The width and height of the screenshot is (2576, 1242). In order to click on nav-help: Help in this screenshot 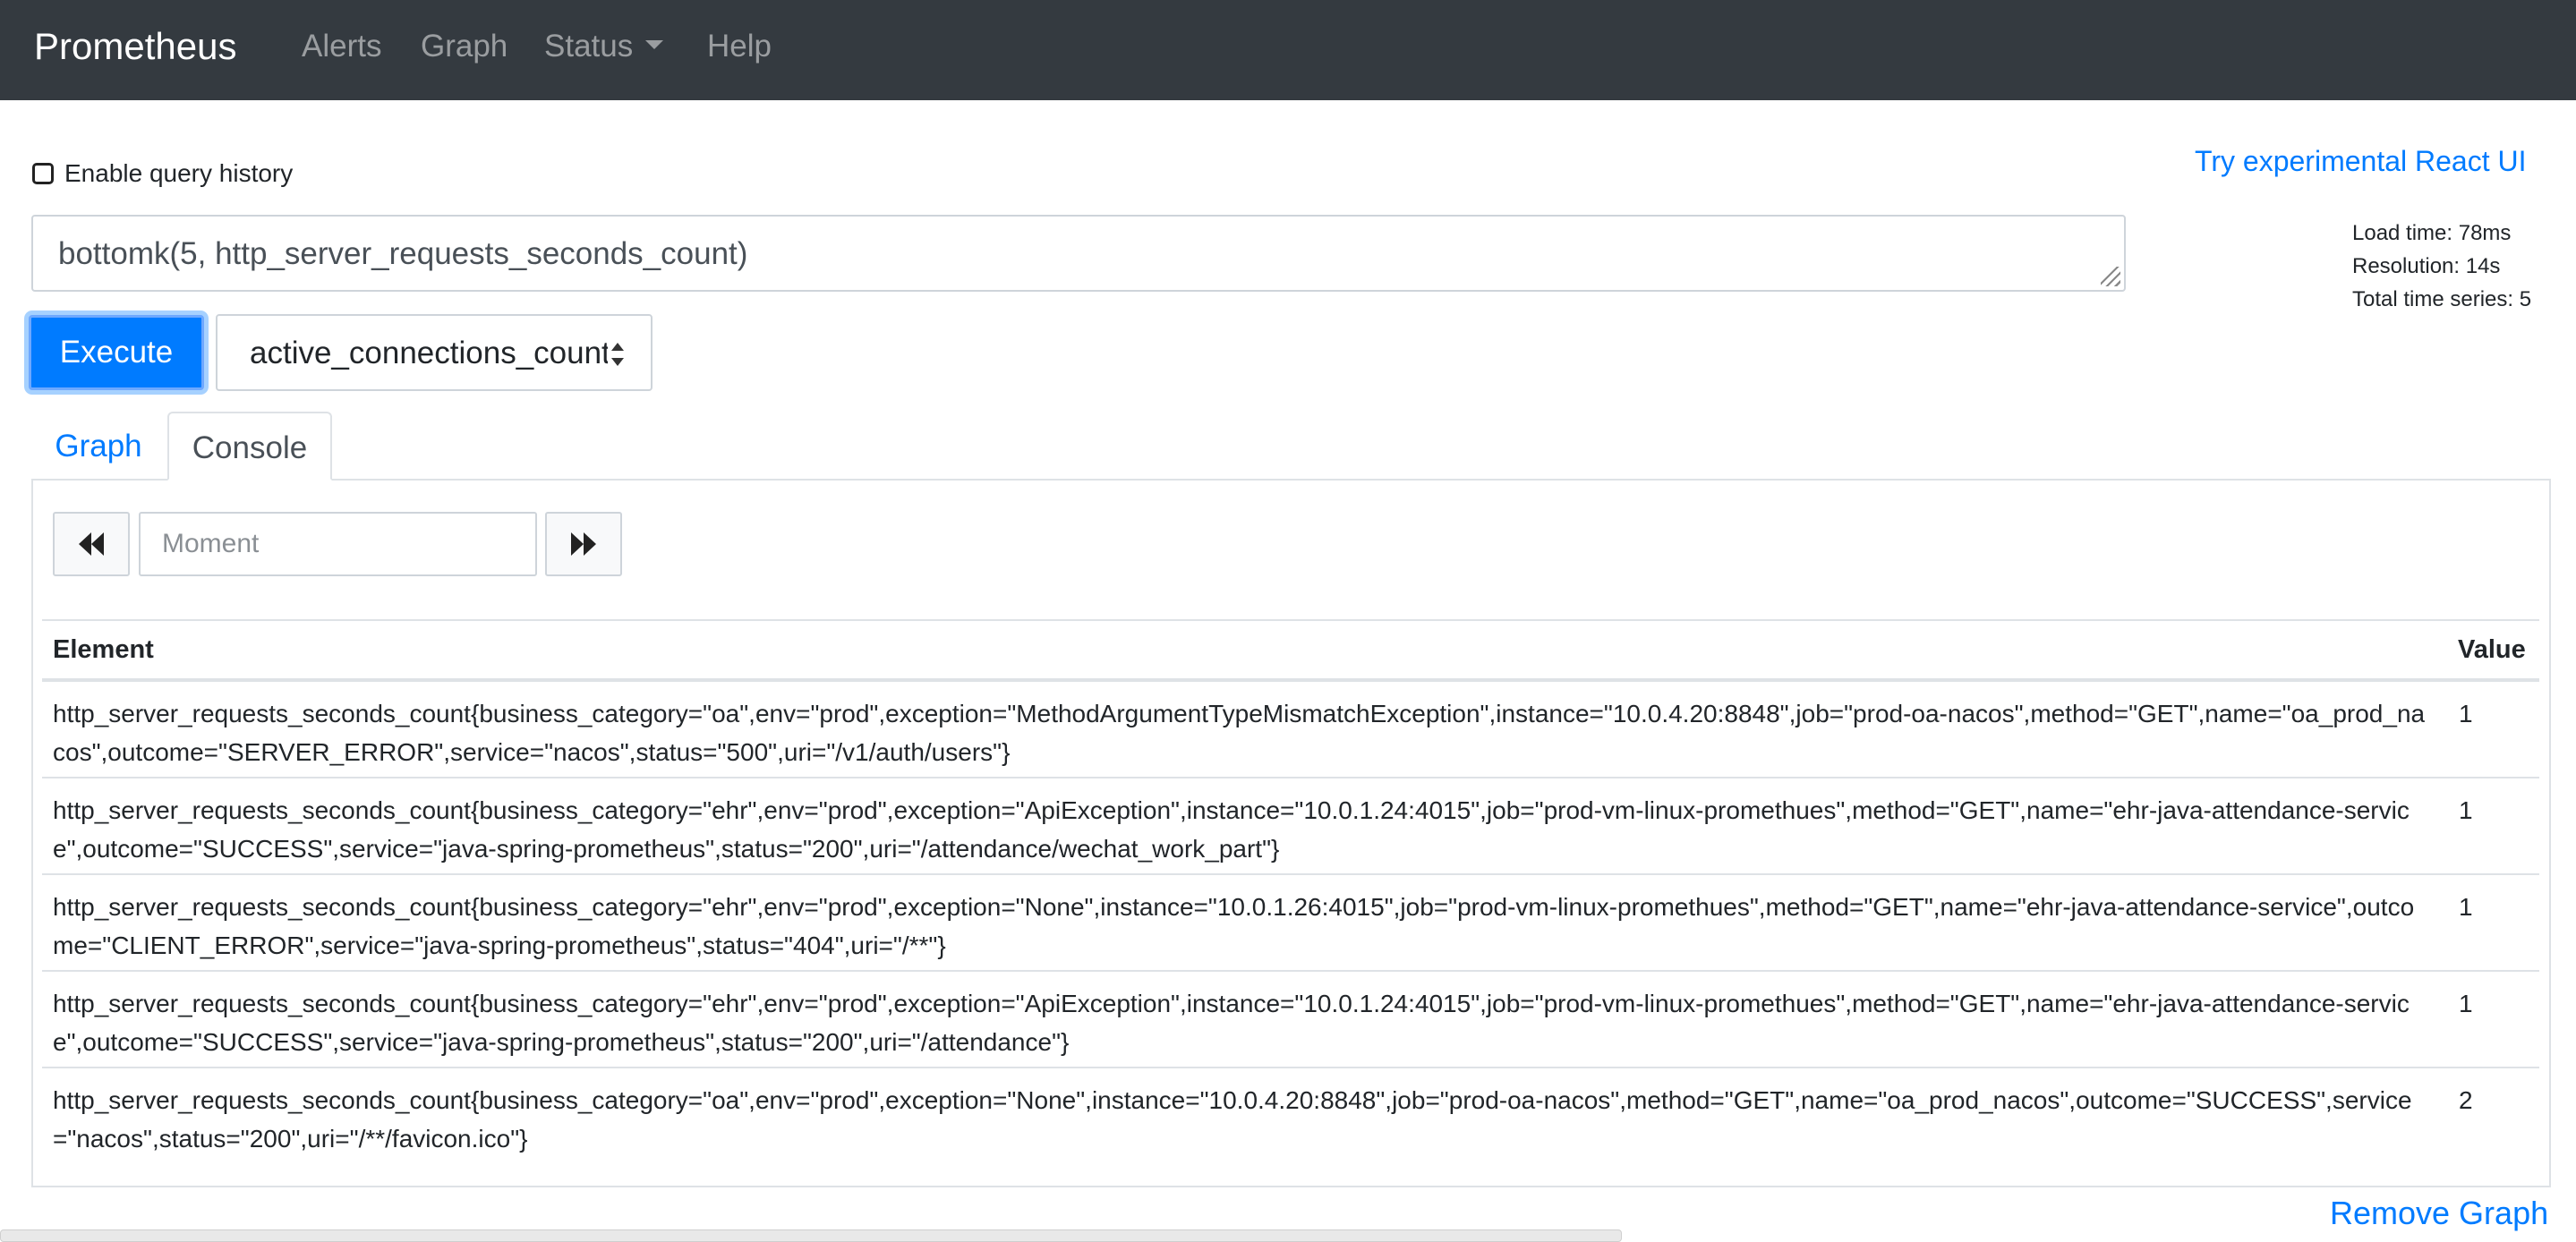, I will do `click(739, 47)`.